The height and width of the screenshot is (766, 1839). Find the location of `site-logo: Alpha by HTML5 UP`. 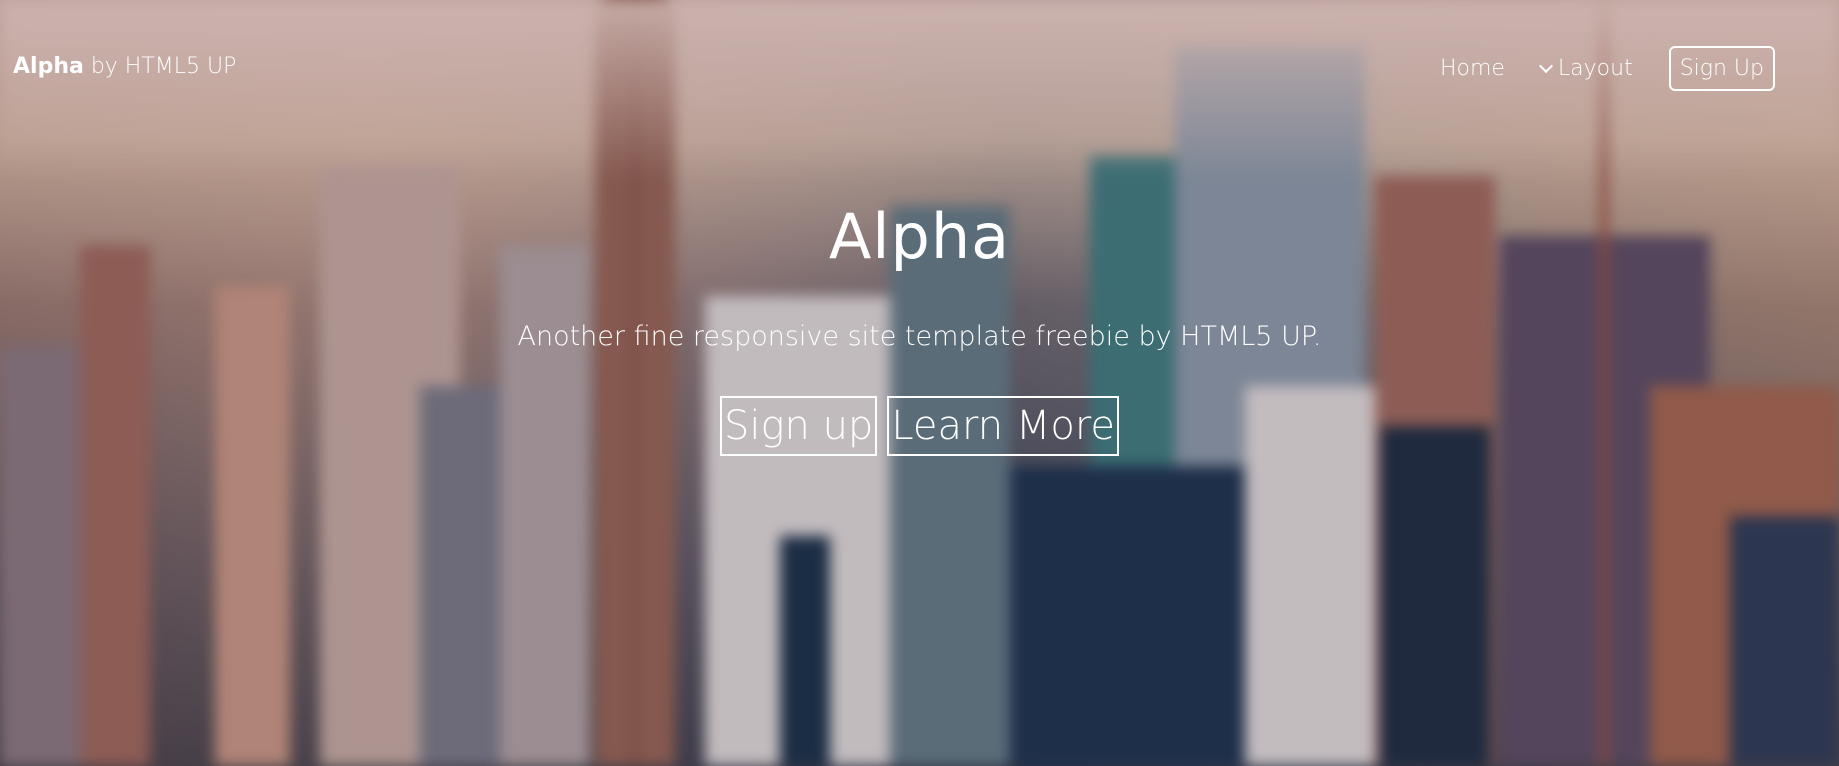

site-logo: Alpha by HTML5 UP is located at coordinates (124, 66).